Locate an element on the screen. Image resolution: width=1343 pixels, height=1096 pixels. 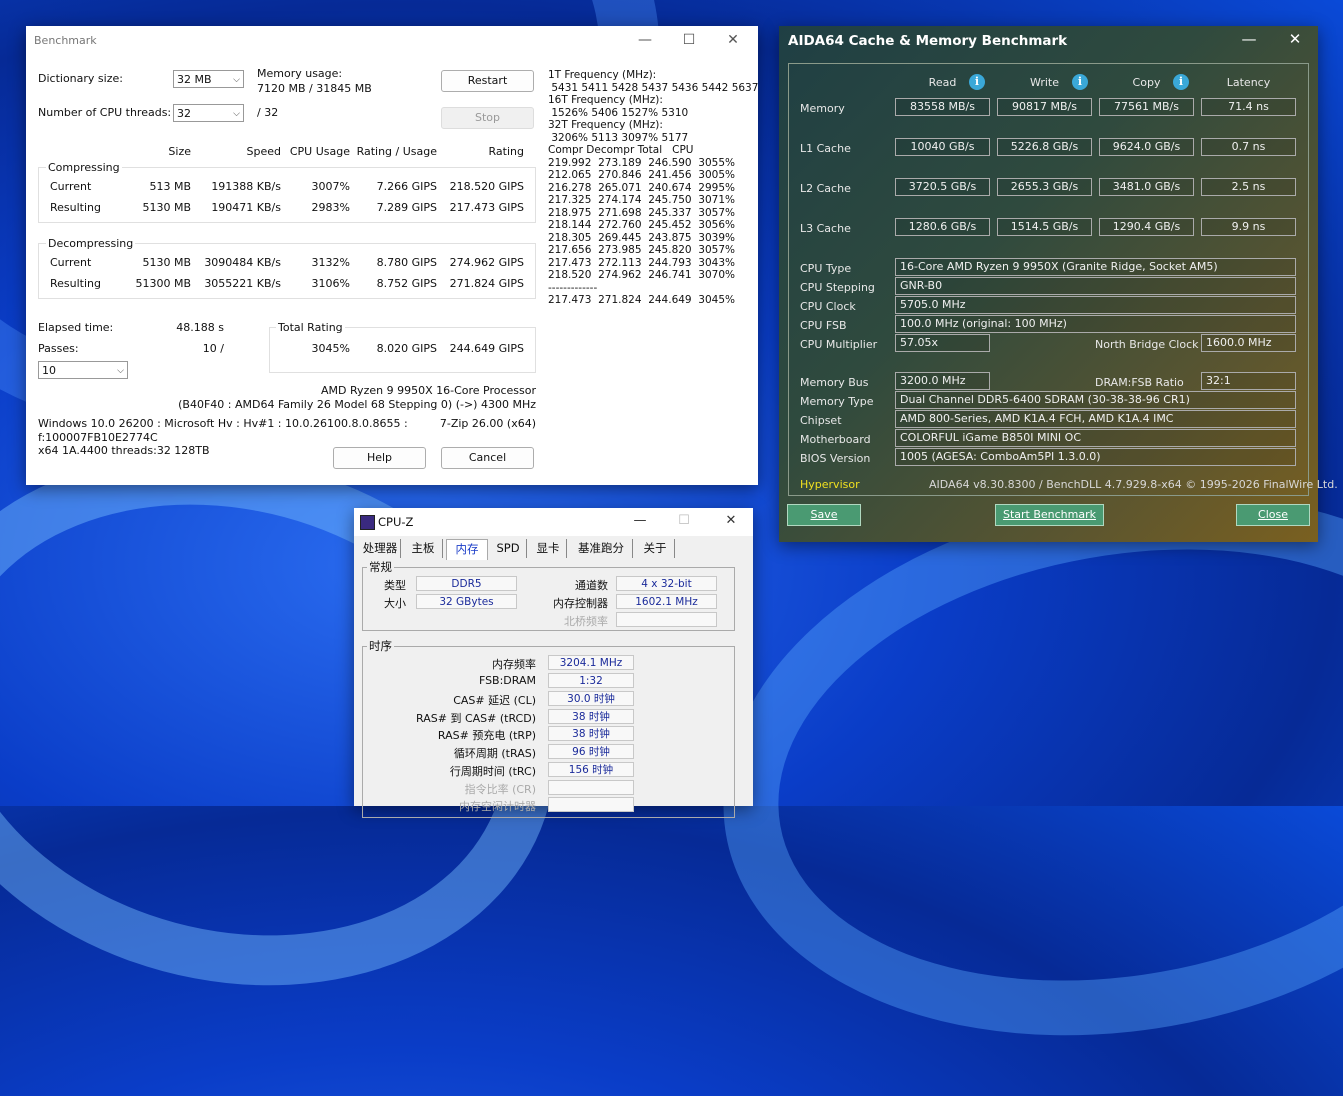
tab-spd: SPD is located at coordinates (508, 548).